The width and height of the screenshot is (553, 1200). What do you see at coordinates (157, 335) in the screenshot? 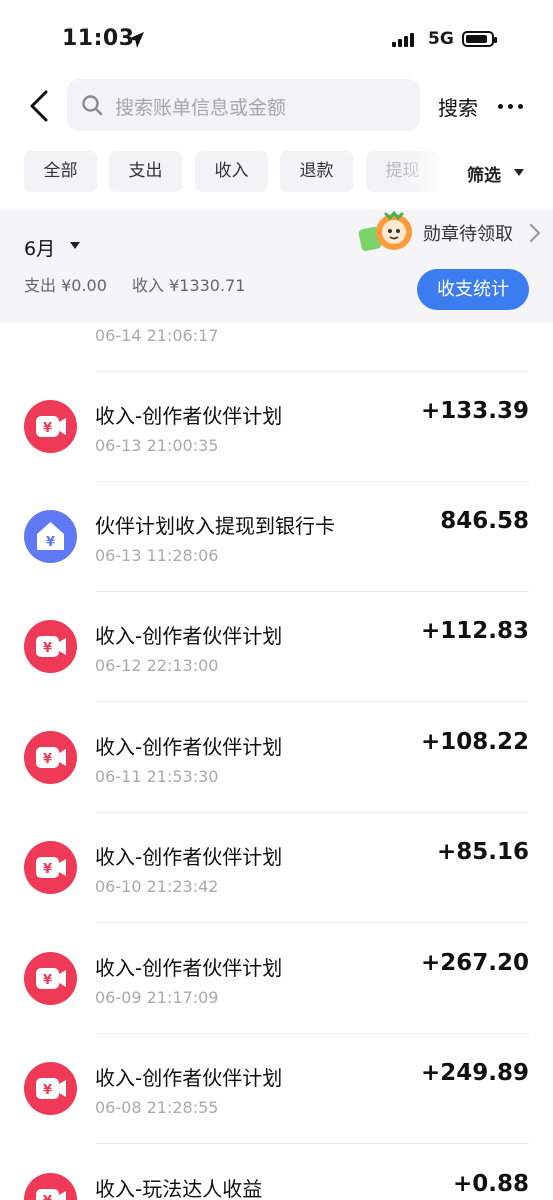
I see `transaction-datetime: 06-14 21:06:17` at bounding box center [157, 335].